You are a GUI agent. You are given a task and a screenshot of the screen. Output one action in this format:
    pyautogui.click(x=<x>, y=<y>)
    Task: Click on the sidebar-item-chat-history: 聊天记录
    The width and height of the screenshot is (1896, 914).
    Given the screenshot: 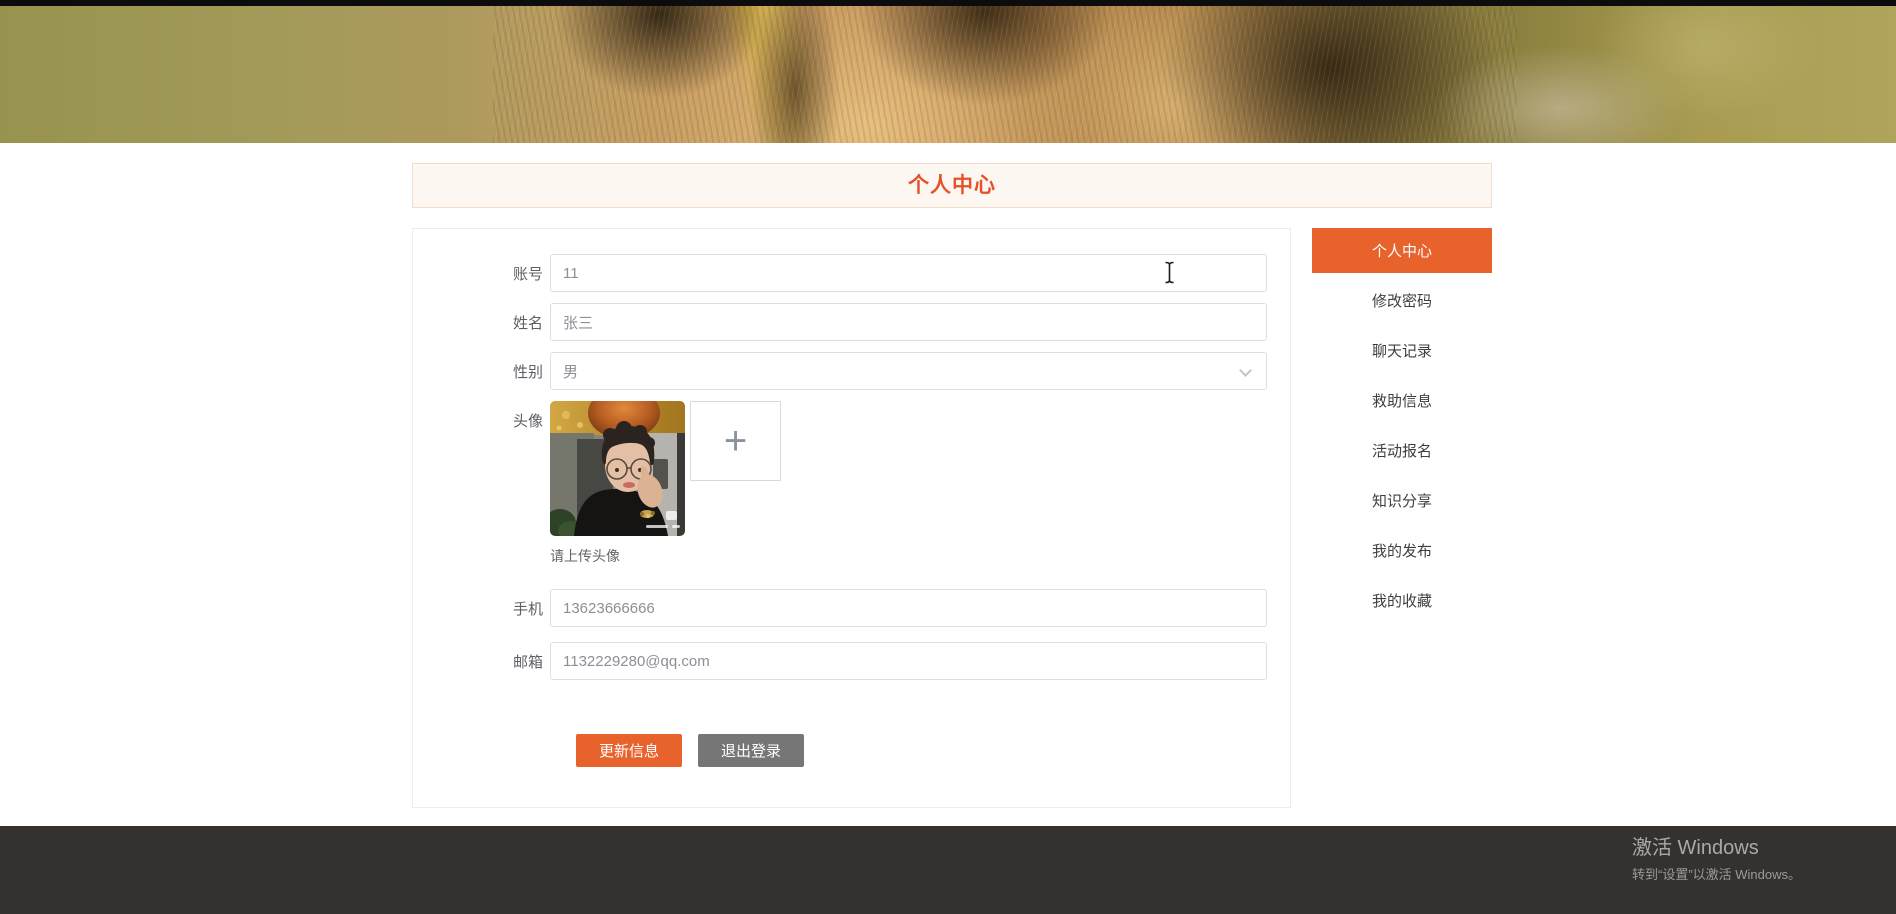 What is the action you would take?
    pyautogui.click(x=1402, y=350)
    